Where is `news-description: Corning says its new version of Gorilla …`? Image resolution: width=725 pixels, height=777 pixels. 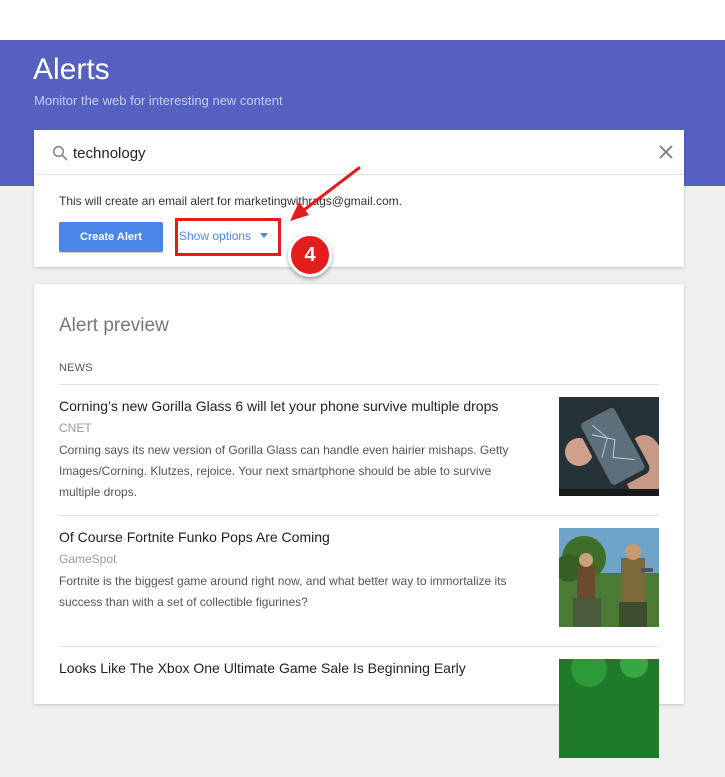
news-description: Corning says its new version of Gorilla … is located at coordinates (284, 471).